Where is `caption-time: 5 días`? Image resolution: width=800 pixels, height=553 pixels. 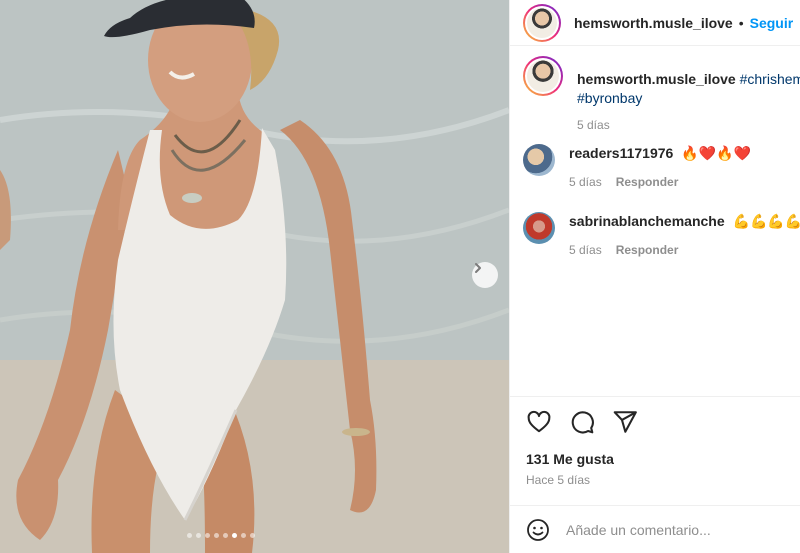
caption-time: 5 días is located at coordinates (593, 125).